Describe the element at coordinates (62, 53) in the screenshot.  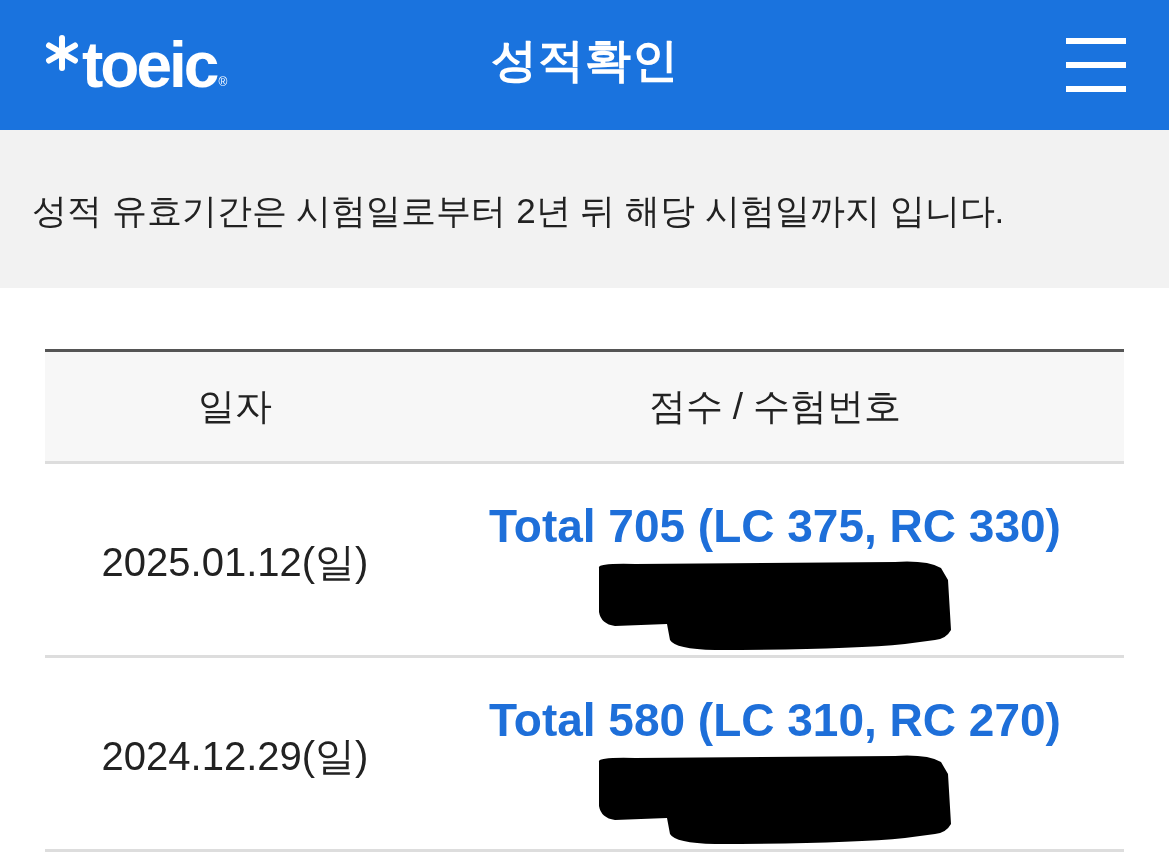
I see `asterisk-logo-icon` at that location.